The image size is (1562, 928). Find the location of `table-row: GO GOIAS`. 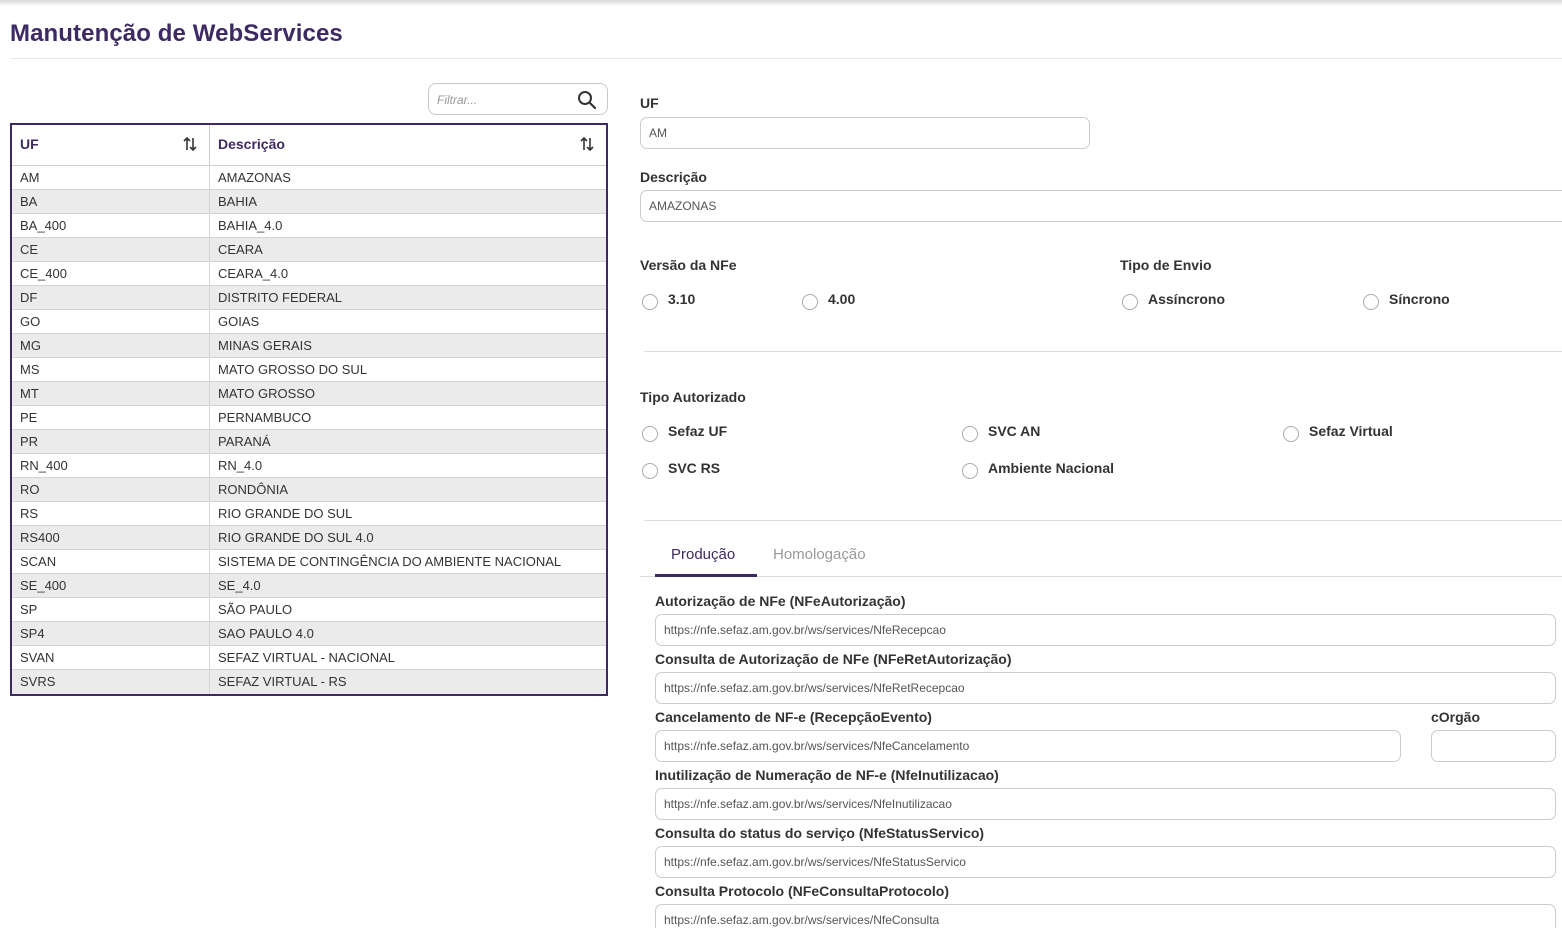

table-row: GO GOIAS is located at coordinates (309, 322).